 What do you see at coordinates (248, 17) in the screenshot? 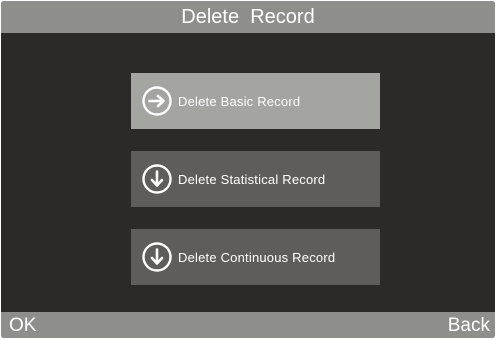
I see `page-title: Delete Record` at bounding box center [248, 17].